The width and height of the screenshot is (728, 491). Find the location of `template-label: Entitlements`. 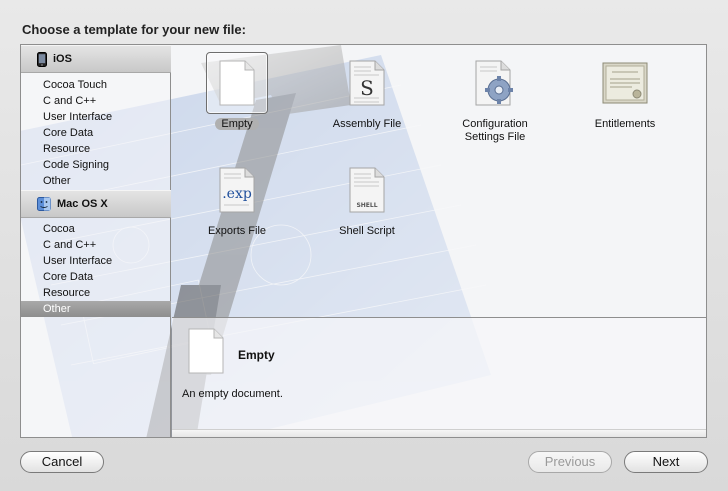

template-label: Entitlements is located at coordinates (625, 124).